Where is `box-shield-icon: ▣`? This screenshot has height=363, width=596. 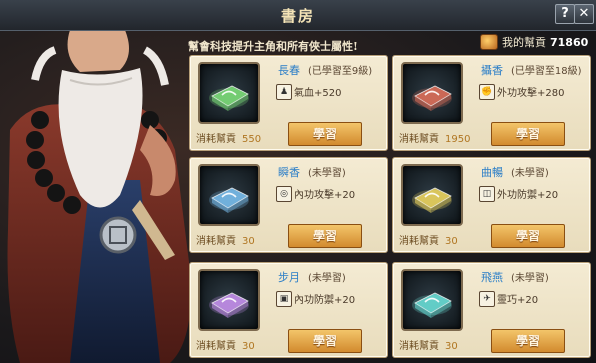 box-shield-icon: ▣ is located at coordinates (284, 299).